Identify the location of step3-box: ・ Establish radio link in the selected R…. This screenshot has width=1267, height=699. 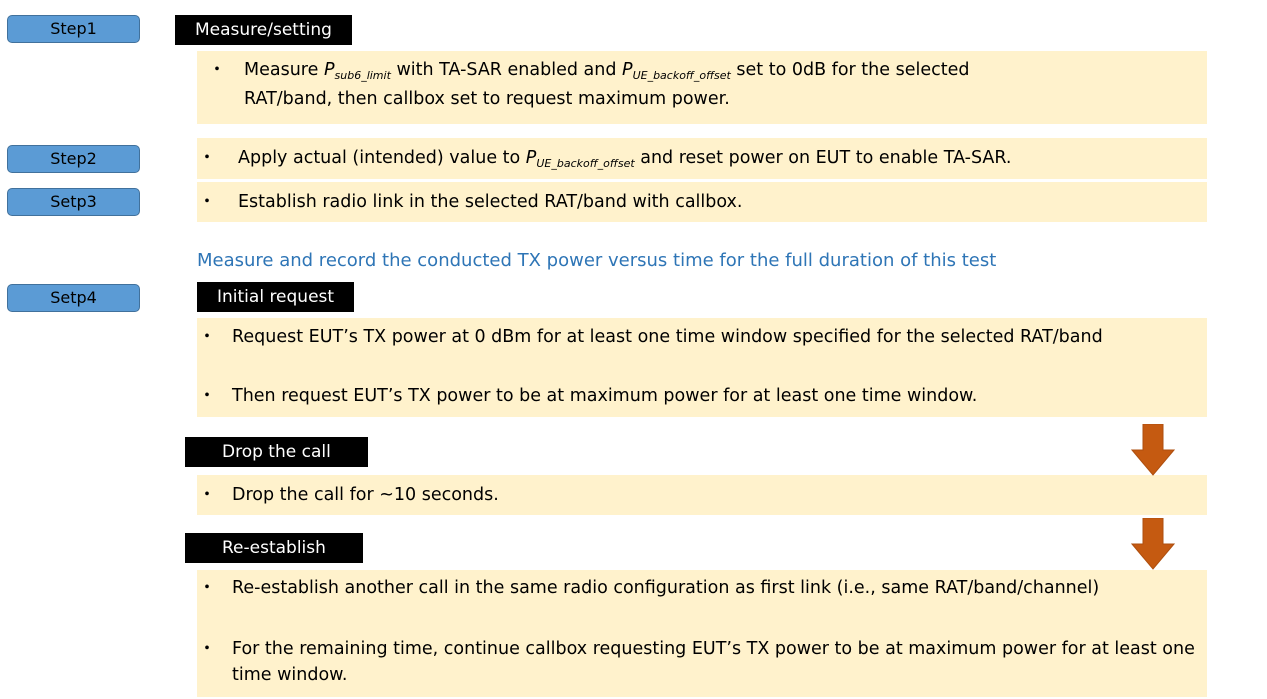
(702, 202).